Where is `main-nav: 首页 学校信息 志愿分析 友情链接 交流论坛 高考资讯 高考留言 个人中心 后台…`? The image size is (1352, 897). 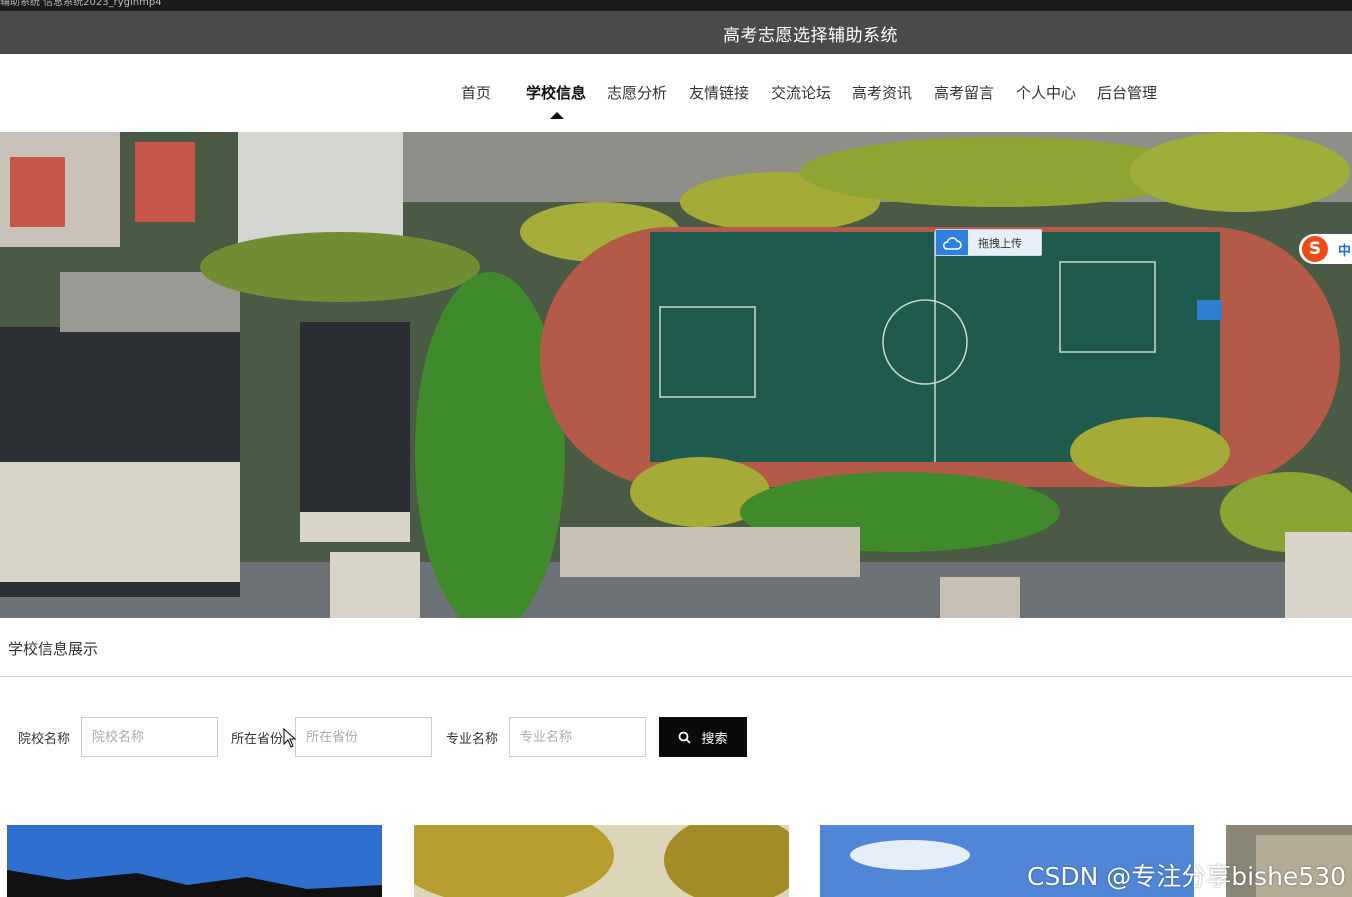 main-nav: 首页 学校信息 志愿分析 友情链接 交流论坛 高考资讯 高考留言 个人中心 后台… is located at coordinates (676, 93).